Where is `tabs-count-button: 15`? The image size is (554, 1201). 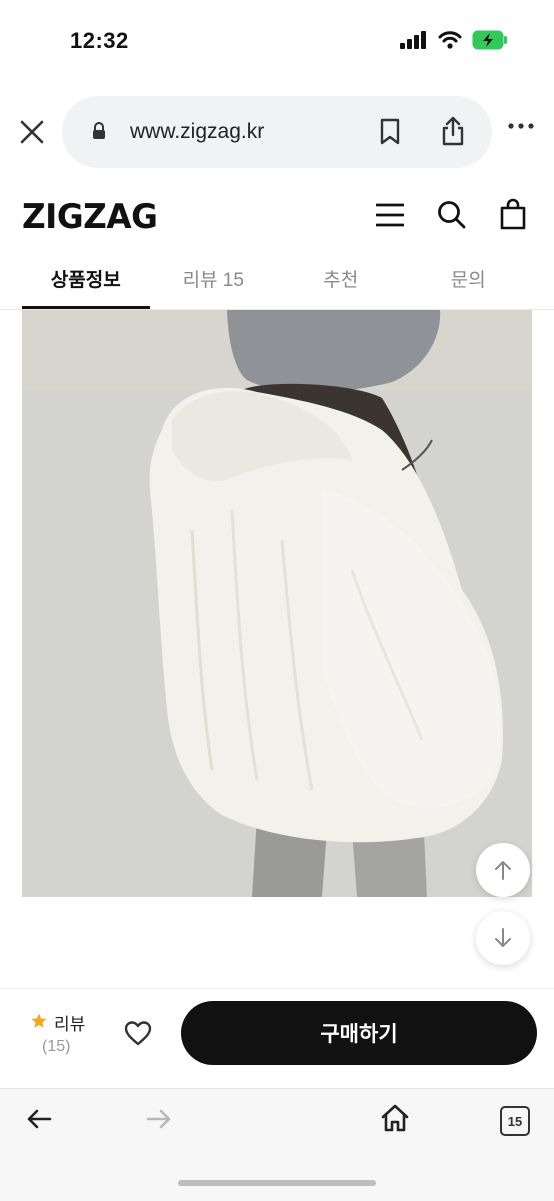
tabs-count-button: 15 is located at coordinates (515, 1121).